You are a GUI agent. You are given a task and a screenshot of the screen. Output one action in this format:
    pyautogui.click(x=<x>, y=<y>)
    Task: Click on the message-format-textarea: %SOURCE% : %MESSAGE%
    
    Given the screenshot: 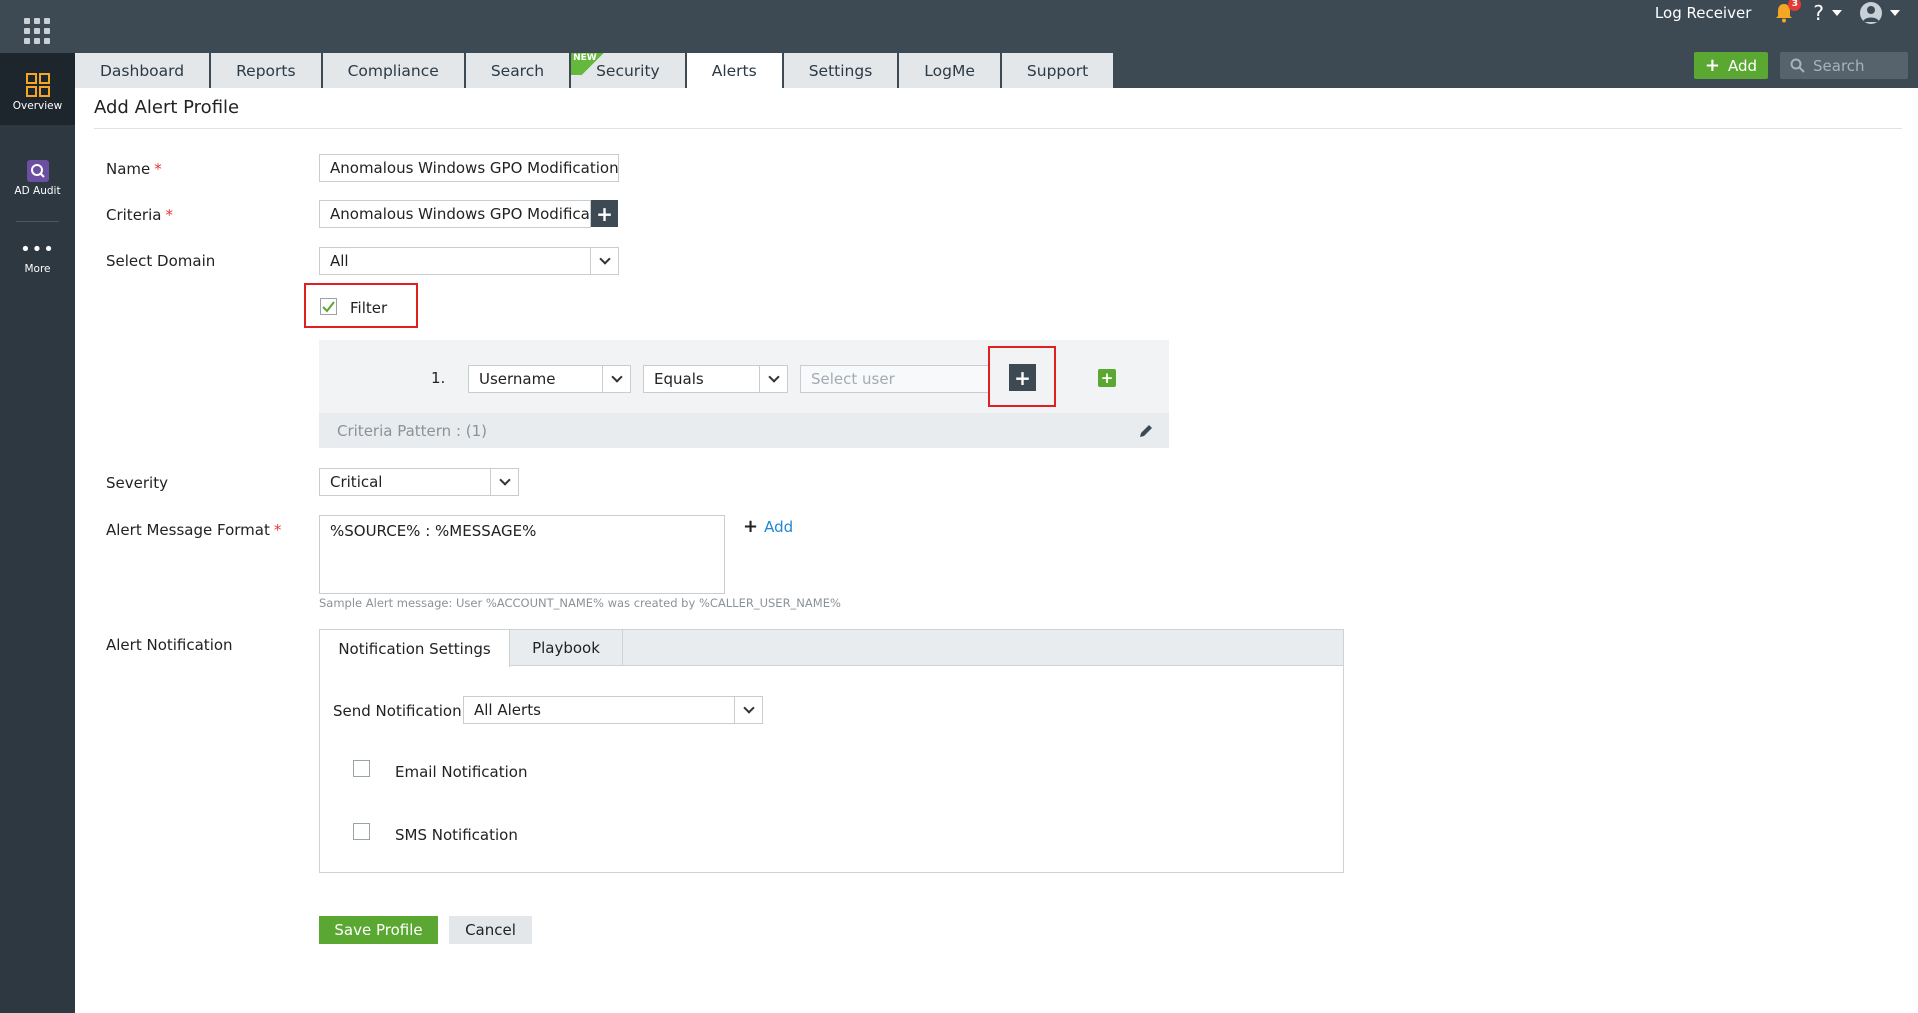 What is the action you would take?
    pyautogui.click(x=522, y=554)
    